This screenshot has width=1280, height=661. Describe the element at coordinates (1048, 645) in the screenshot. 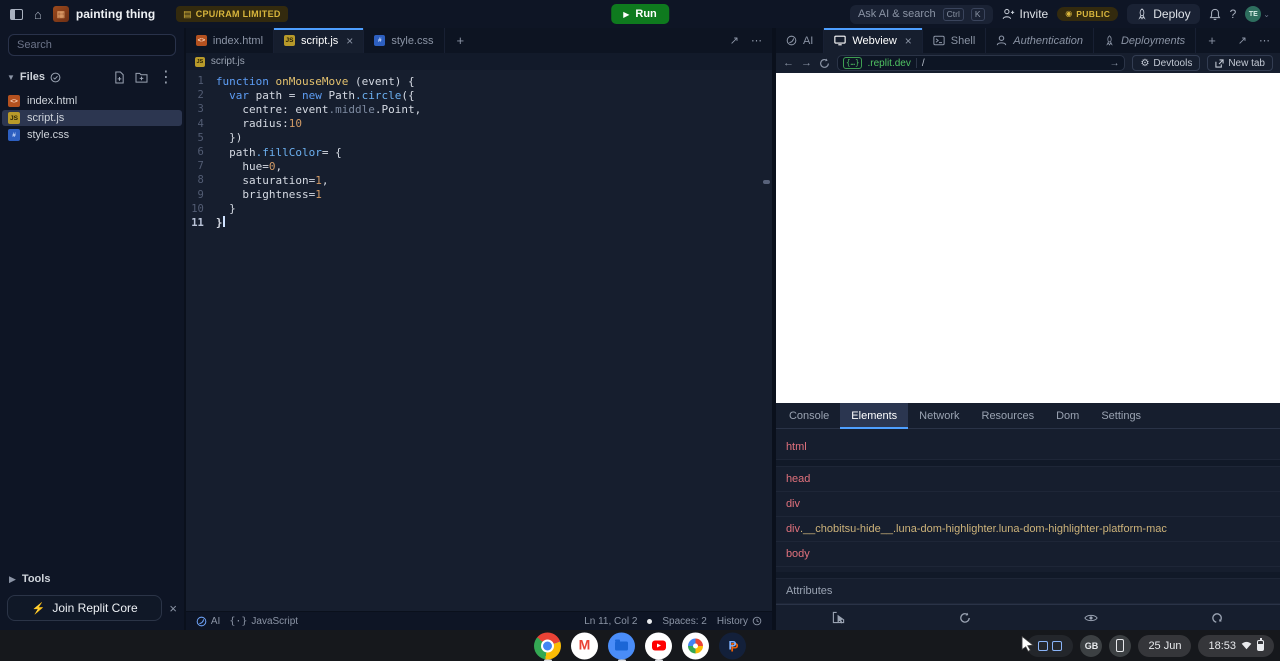

I see `notification-tray` at that location.